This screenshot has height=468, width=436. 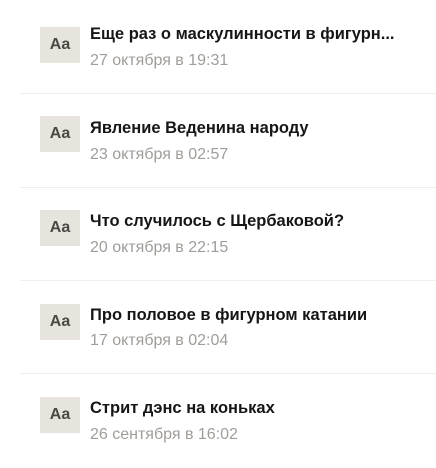 I want to click on post-date: 20 октября в 22:15, so click(x=159, y=247).